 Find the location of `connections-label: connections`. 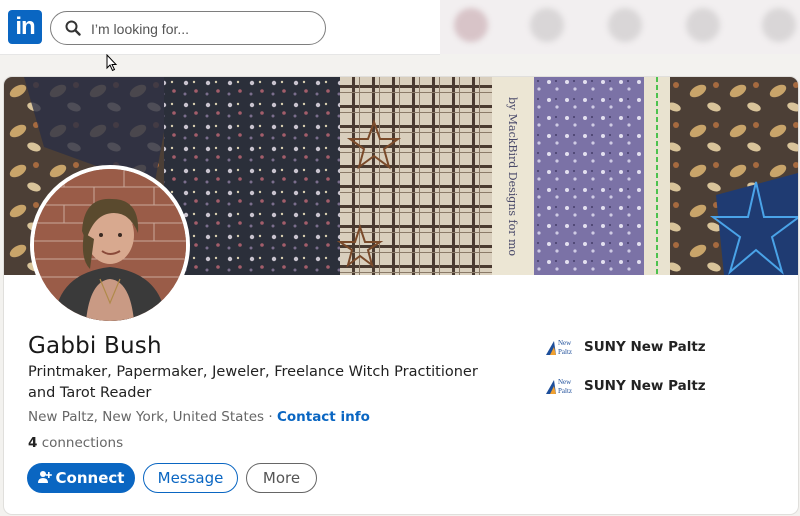

connections-label: connections is located at coordinates (80, 443).